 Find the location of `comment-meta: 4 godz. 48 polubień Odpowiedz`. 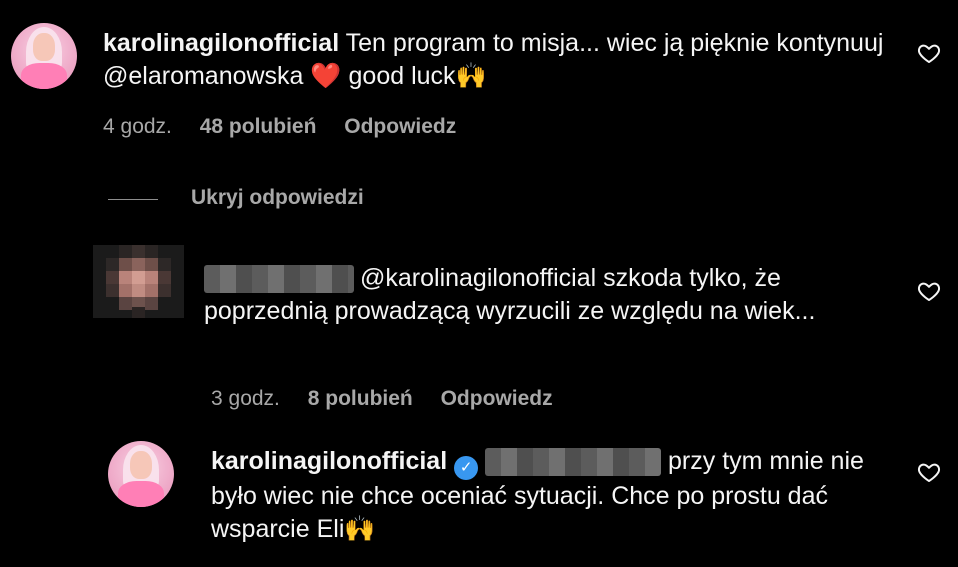

comment-meta: 4 godz. 48 polubień Odpowiedz is located at coordinates (279, 127).